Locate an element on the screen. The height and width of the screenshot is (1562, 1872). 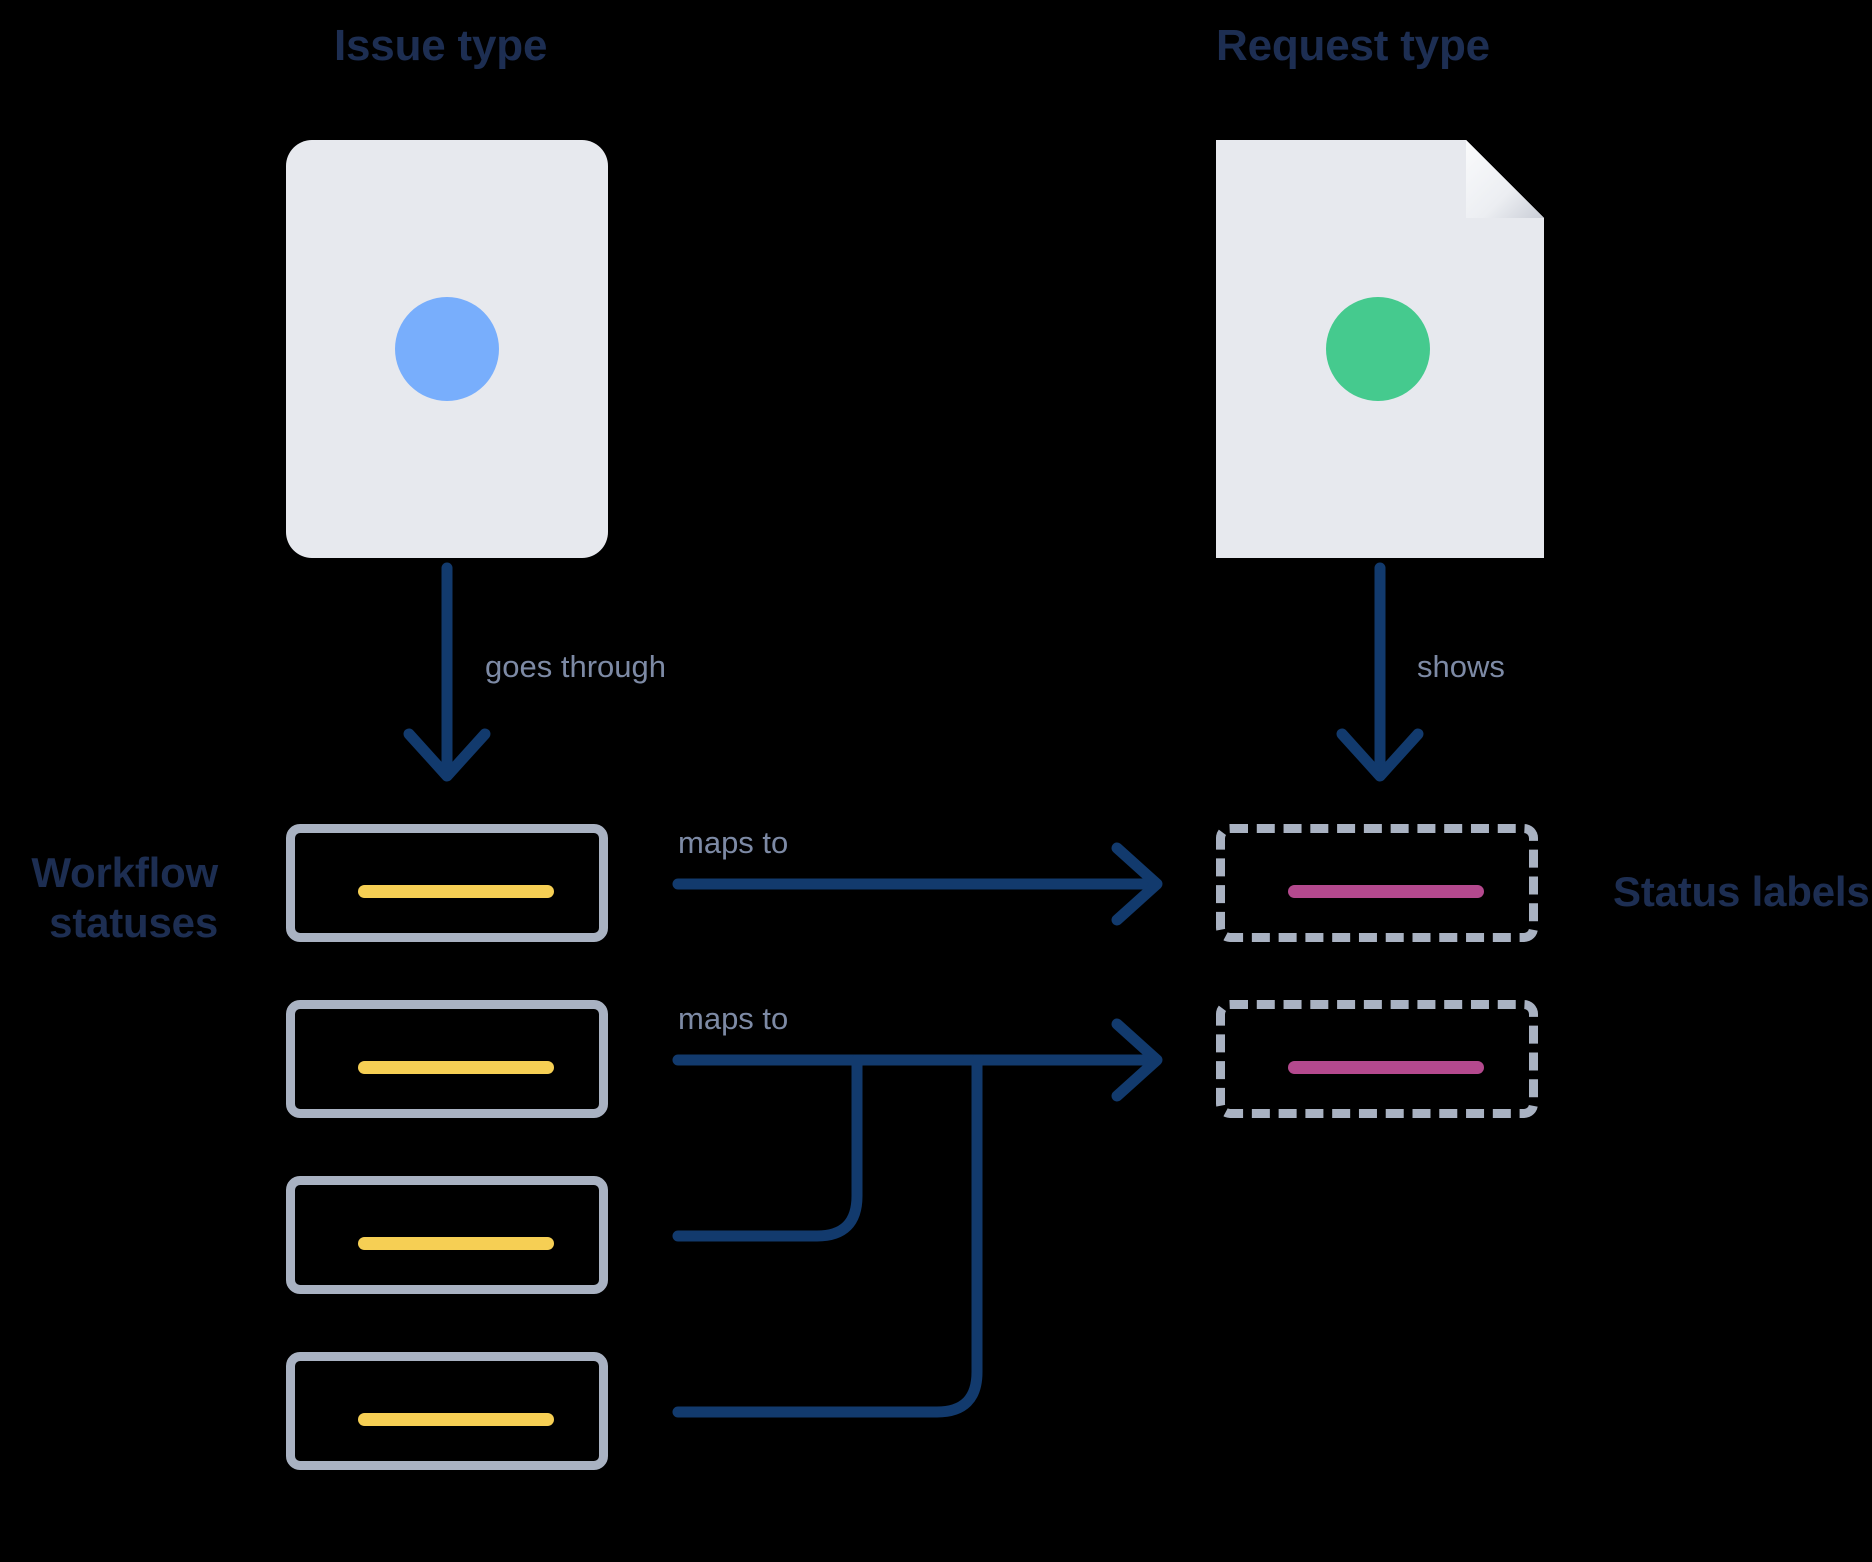
edge-label-maps-to-1: maps to is located at coordinates (733, 842).